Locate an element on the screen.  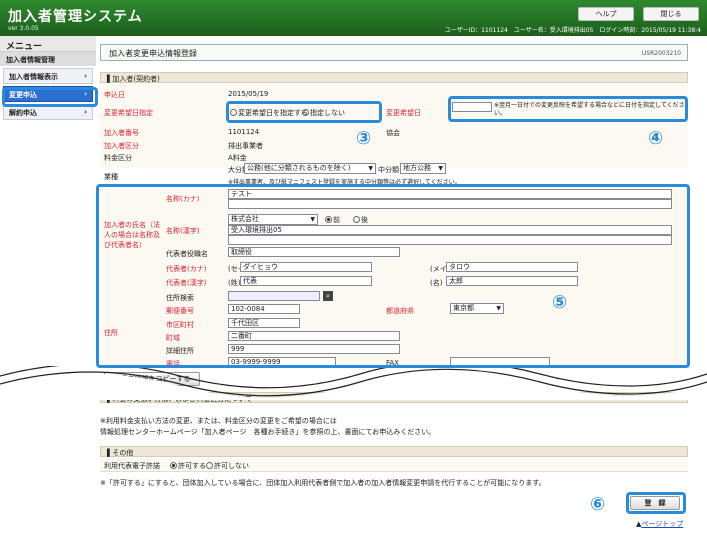
proxy-allow-radio: 許可する is located at coordinates (188, 466).